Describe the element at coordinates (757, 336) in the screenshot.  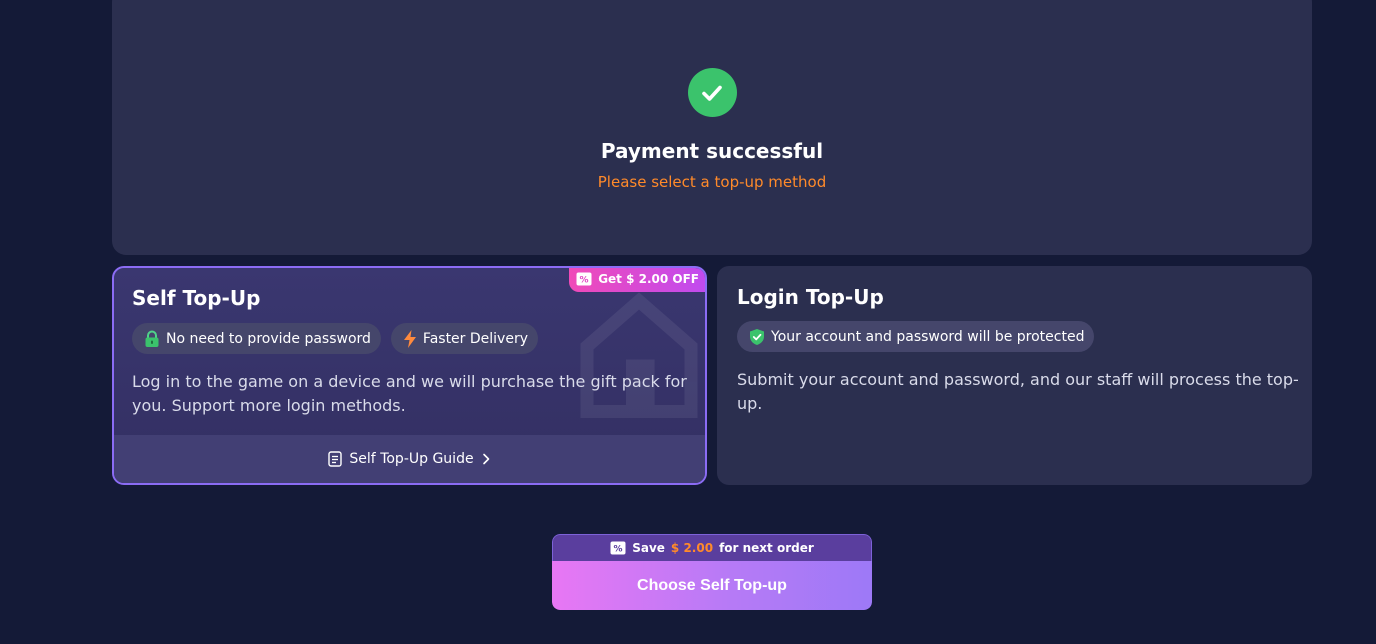
I see `shield-check-icon` at that location.